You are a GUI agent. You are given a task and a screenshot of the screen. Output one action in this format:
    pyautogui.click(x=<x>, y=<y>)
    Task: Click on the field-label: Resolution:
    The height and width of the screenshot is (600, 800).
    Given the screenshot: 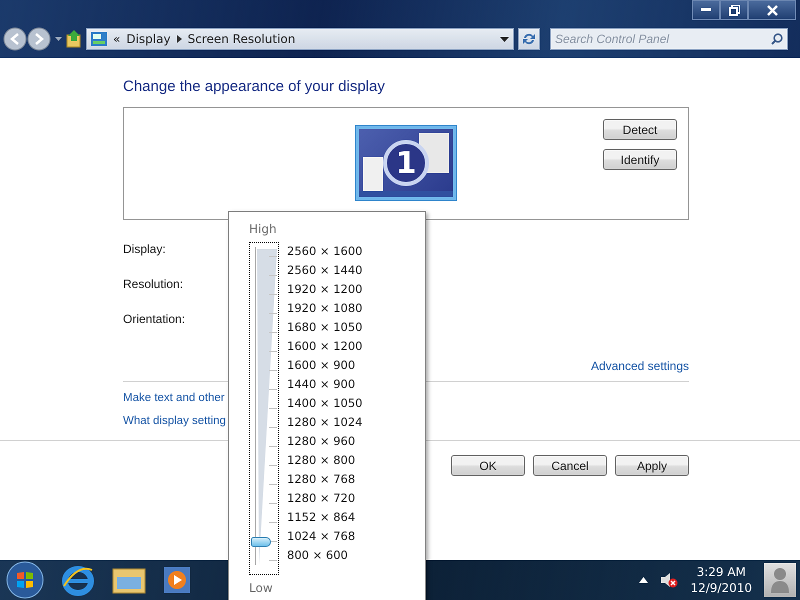 What is the action you would take?
    pyautogui.click(x=153, y=284)
    